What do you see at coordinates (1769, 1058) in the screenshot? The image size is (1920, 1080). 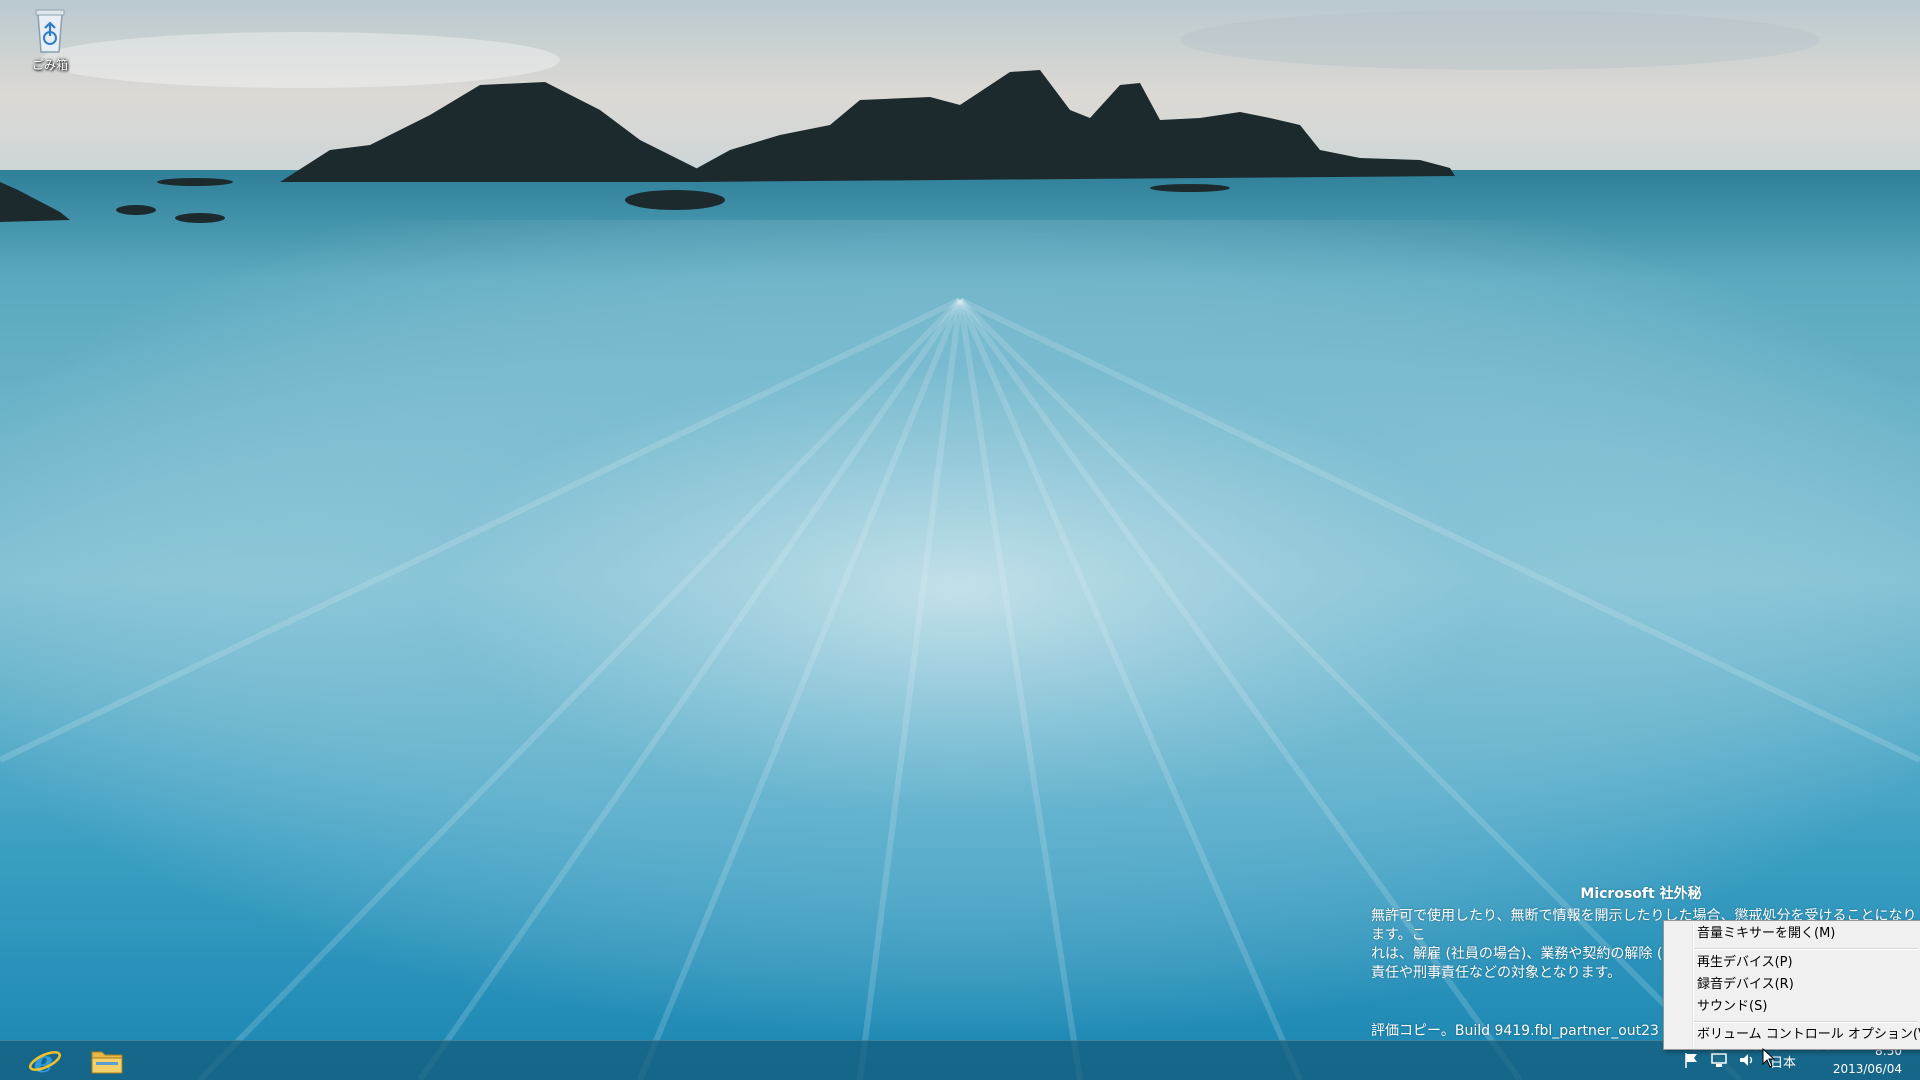 I see `mouse-cursor-icon` at bounding box center [1769, 1058].